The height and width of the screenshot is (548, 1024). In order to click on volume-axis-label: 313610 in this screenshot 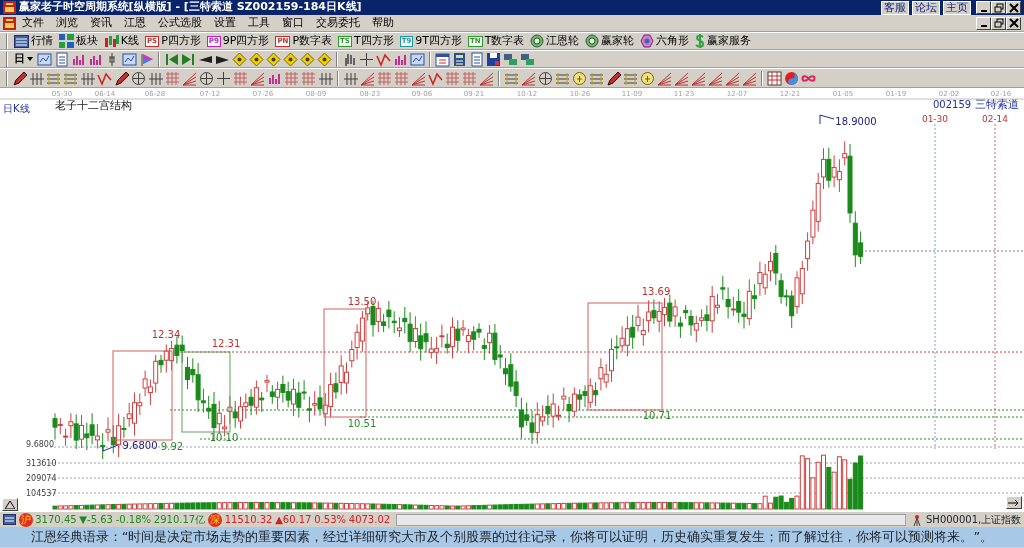, I will do `click(41, 463)`.